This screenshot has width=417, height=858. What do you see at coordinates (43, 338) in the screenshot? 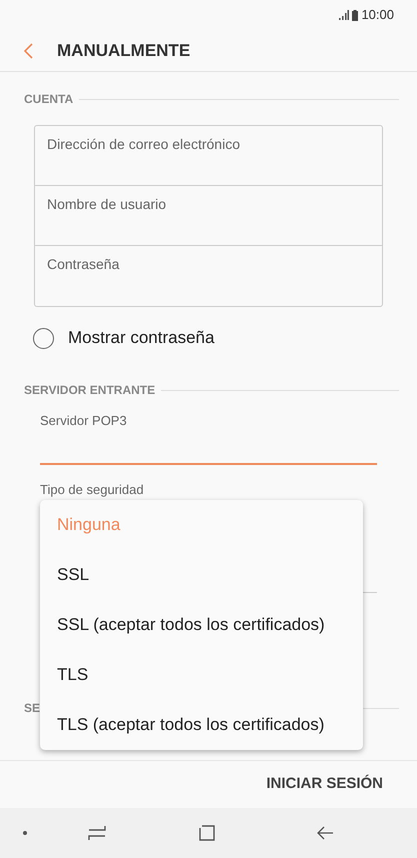
I see `radio-button` at bounding box center [43, 338].